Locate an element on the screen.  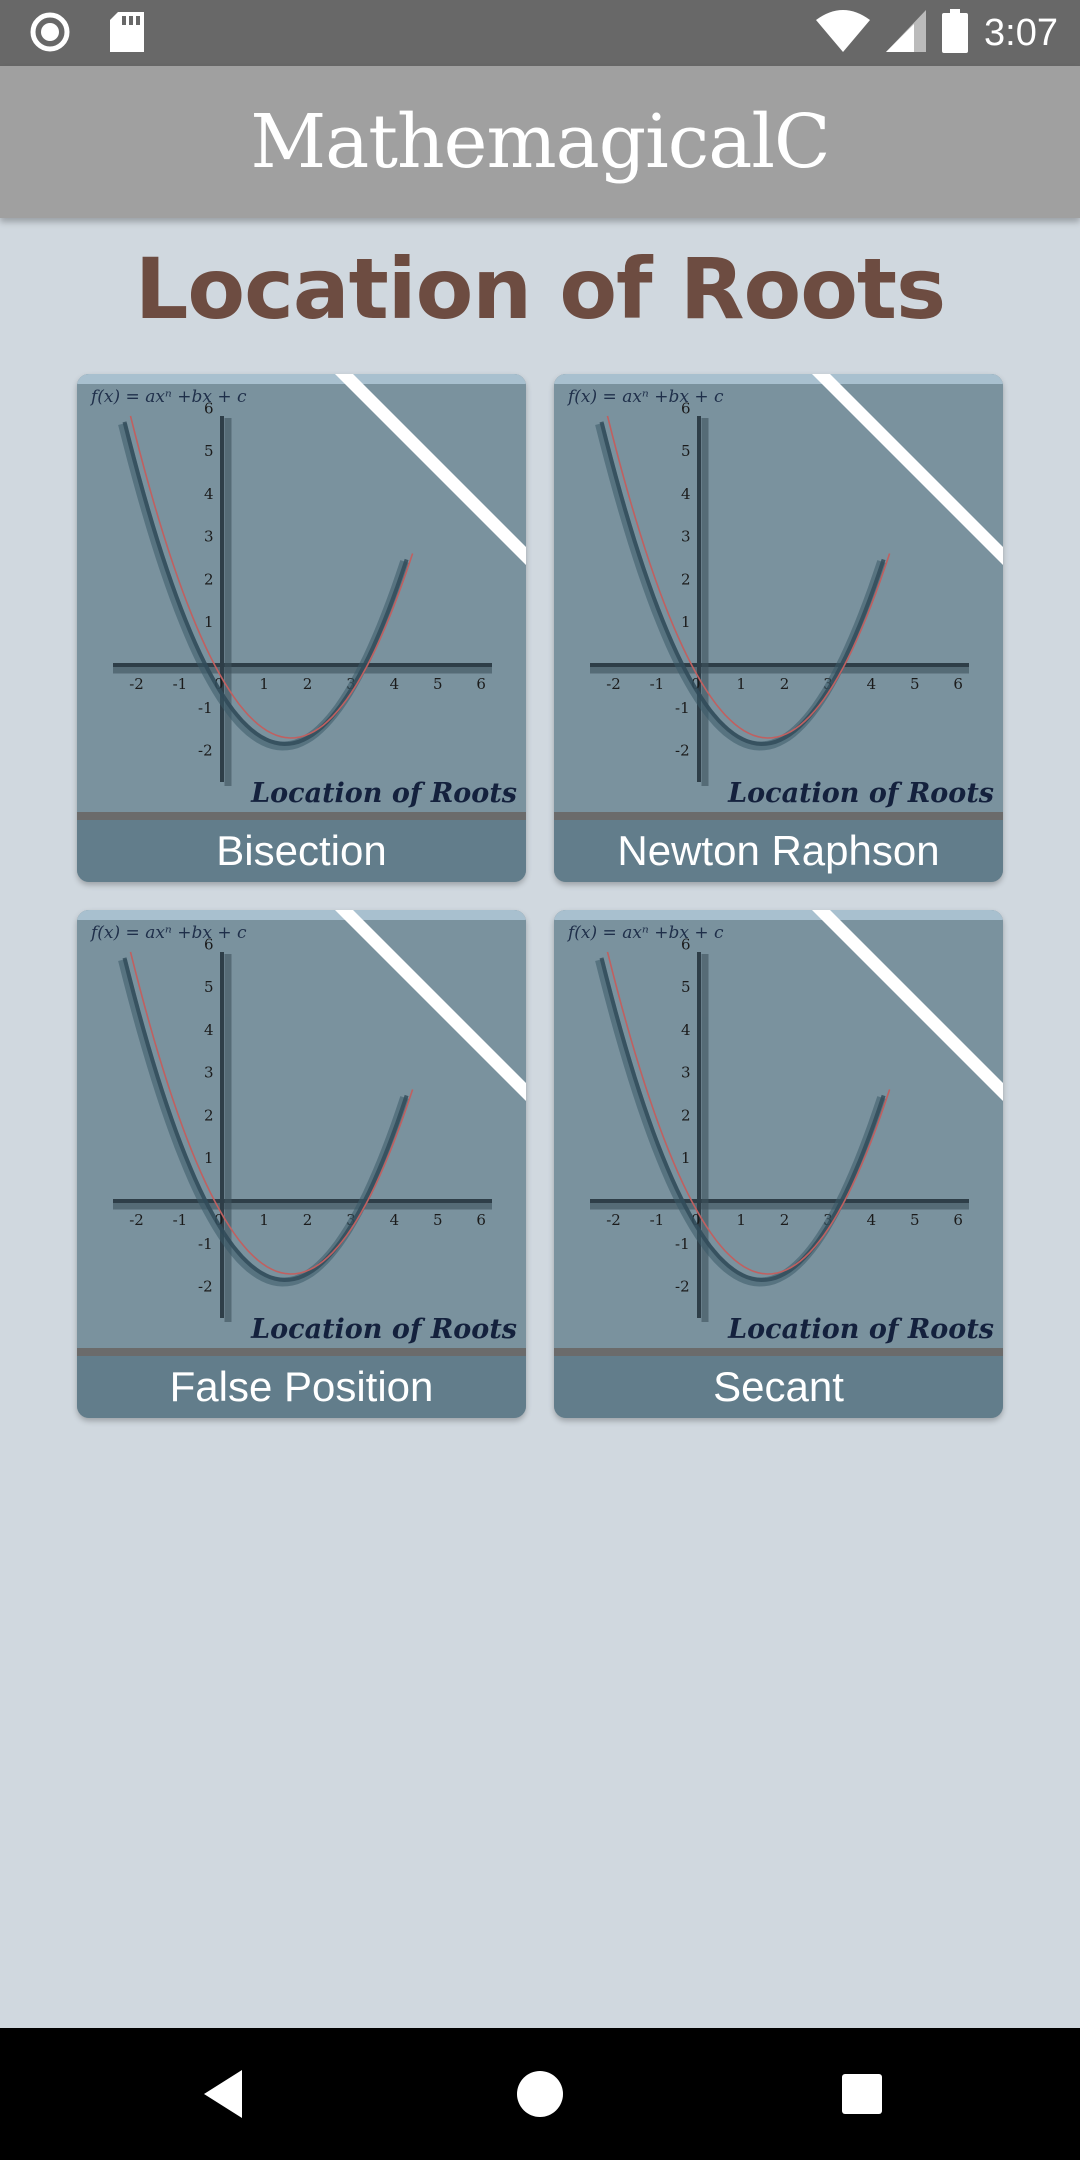
app-bar: MathemagicalC is located at coordinates (540, 142).